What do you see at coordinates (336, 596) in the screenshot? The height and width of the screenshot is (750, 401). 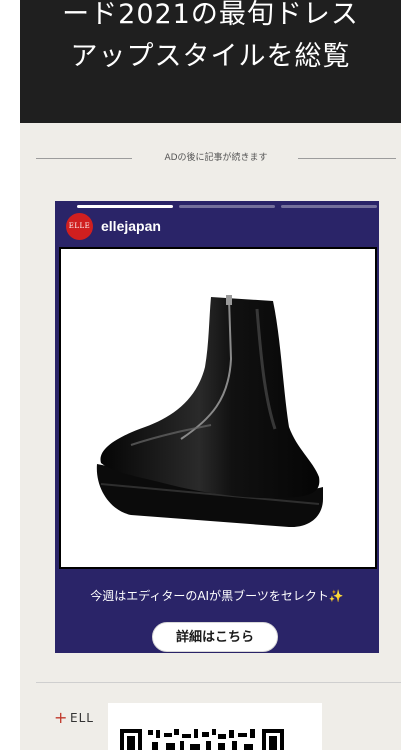 I see `sparkle-icon: ✨` at bounding box center [336, 596].